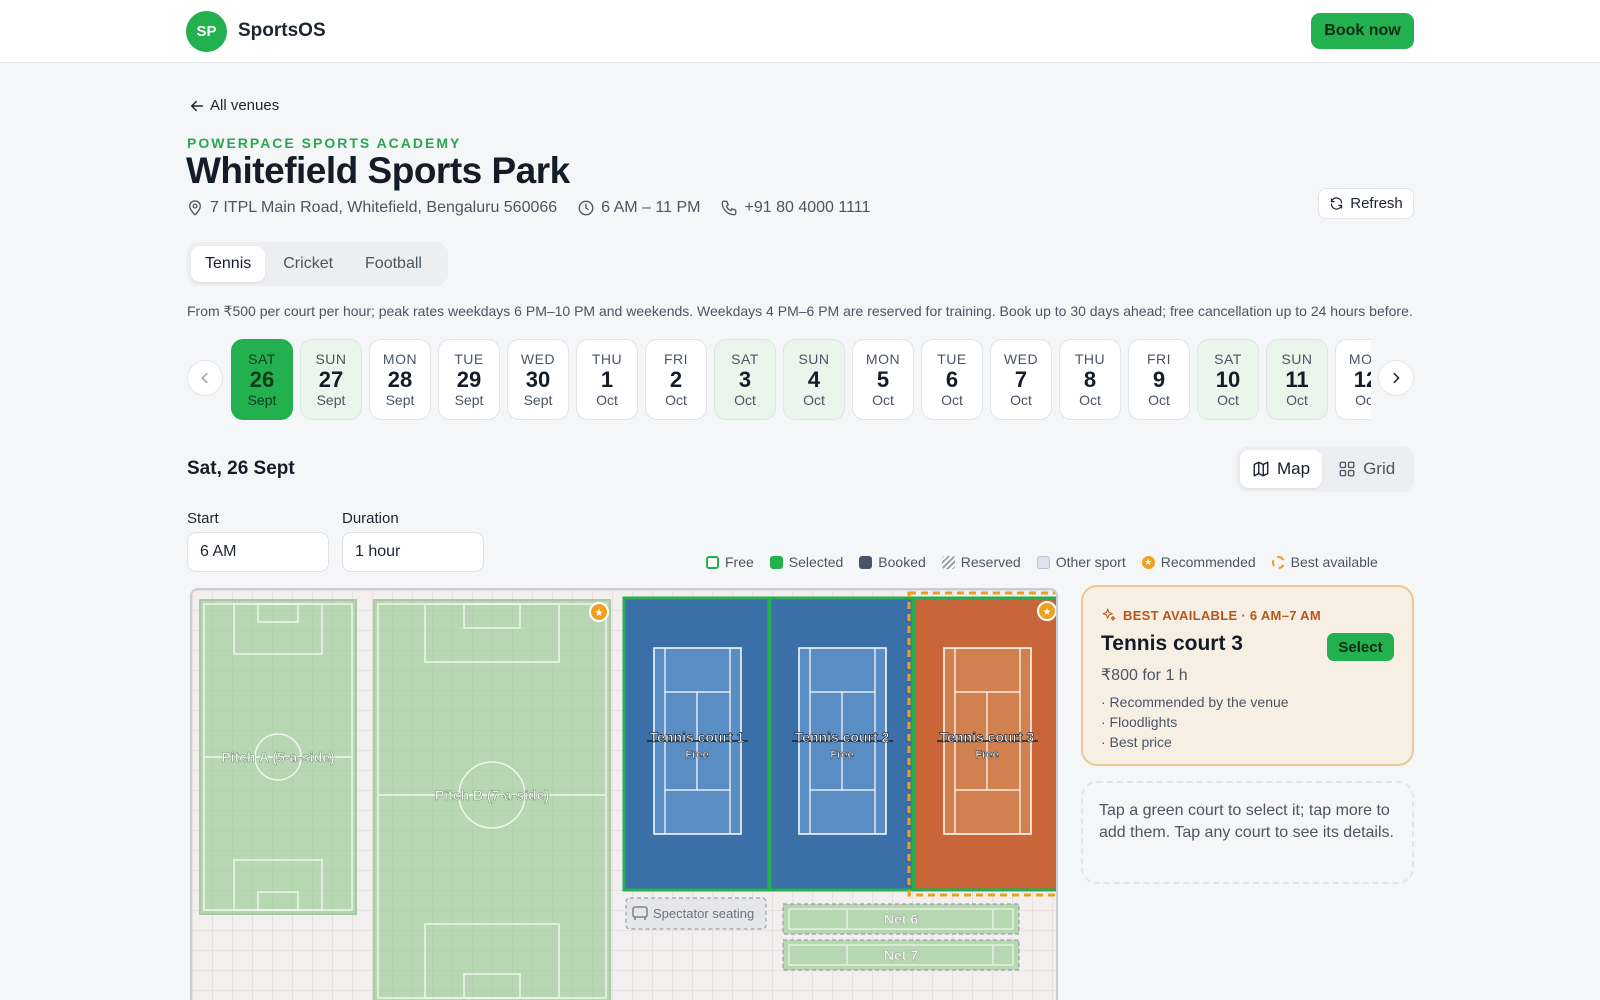 Image resolution: width=1600 pixels, height=1000 pixels. I want to click on all-venues-link: All venues, so click(234, 105).